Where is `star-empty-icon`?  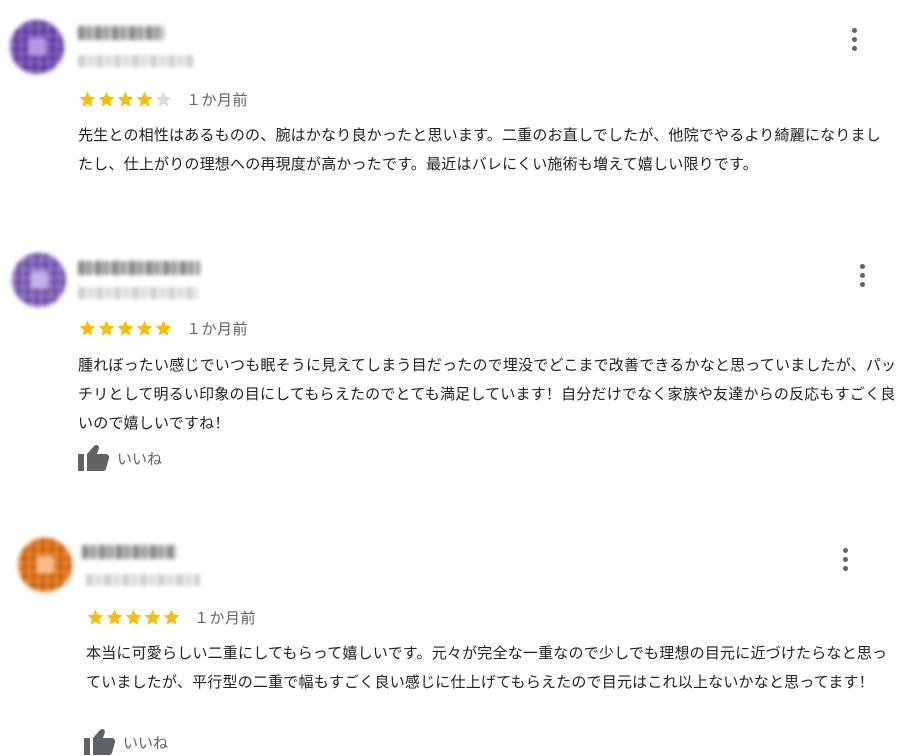 star-empty-icon is located at coordinates (163, 99).